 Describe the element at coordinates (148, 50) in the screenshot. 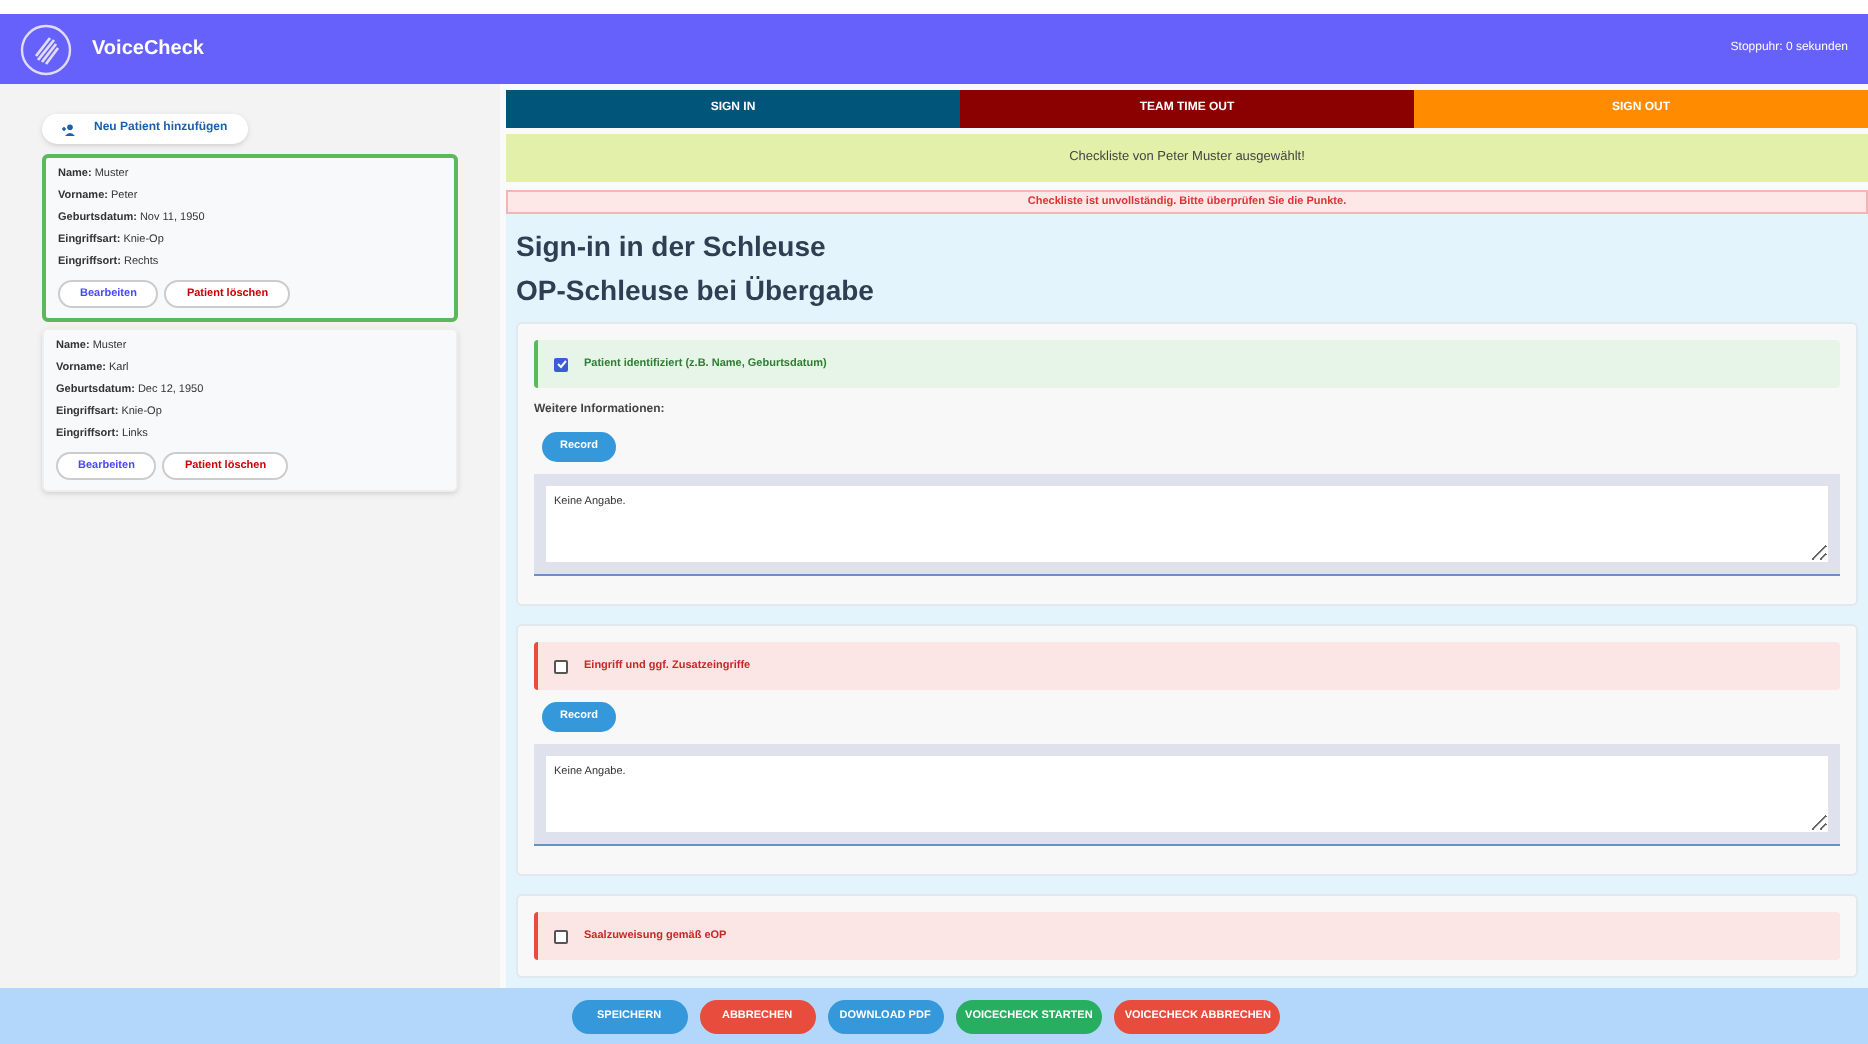

I see `app-title: VoiceCheck` at that location.